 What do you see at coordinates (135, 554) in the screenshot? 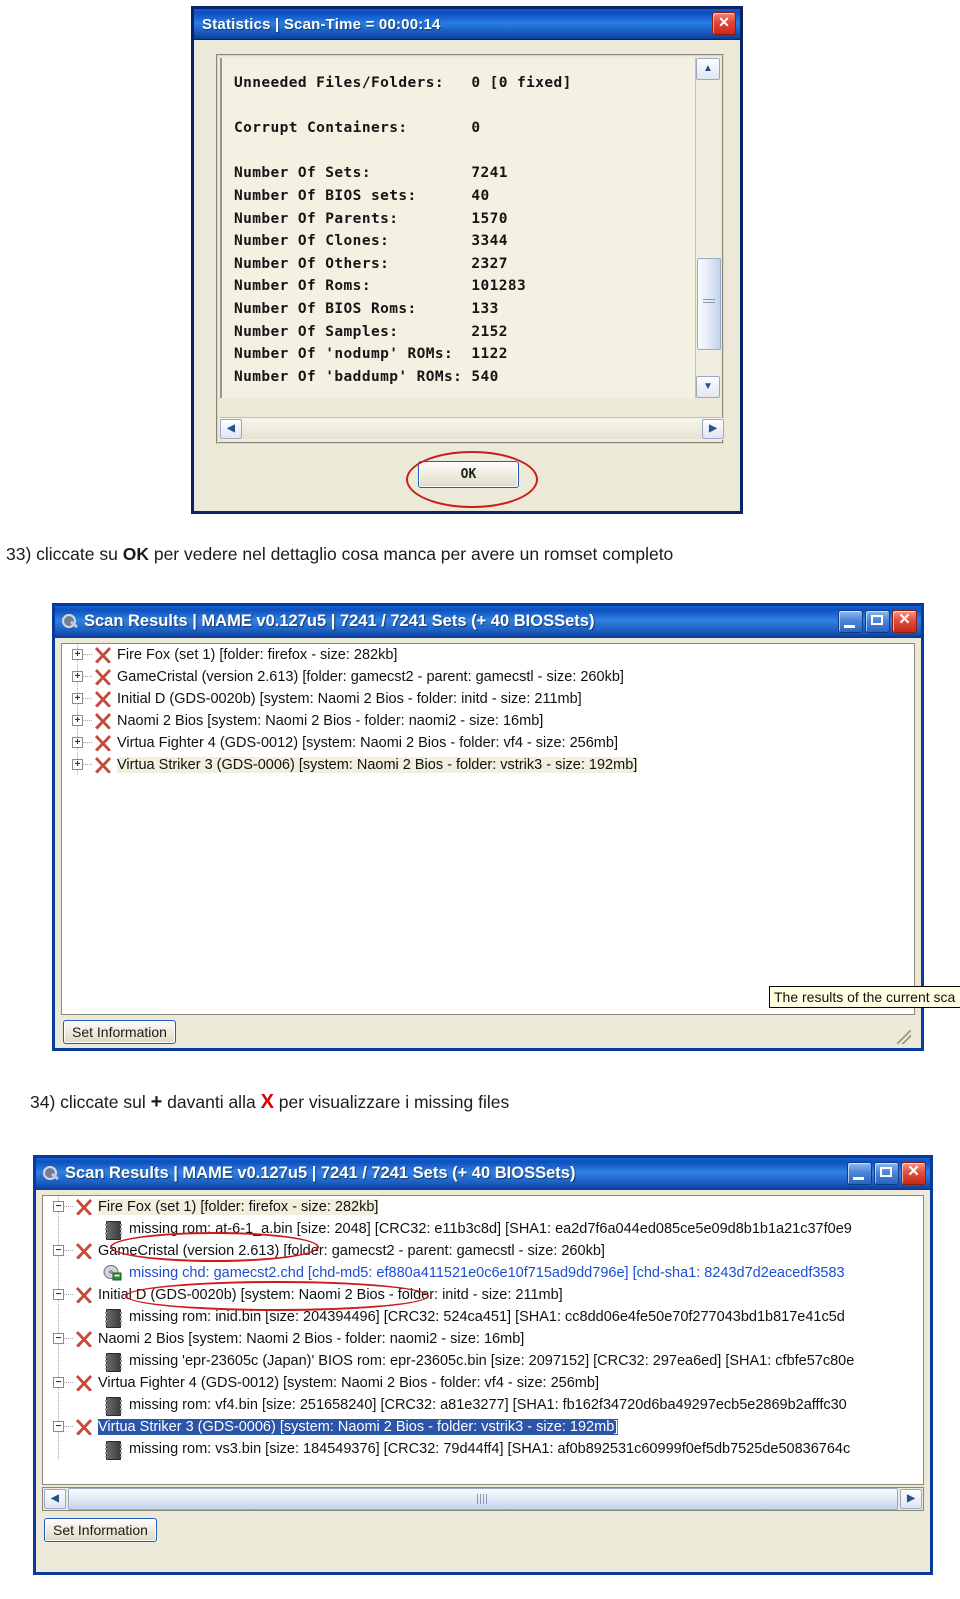
I see `caption-33-bold: OK` at bounding box center [135, 554].